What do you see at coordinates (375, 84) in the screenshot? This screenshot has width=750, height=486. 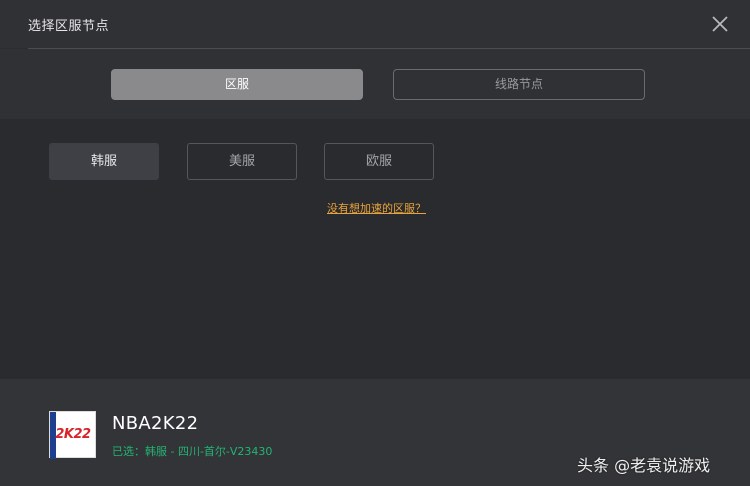 I see `tab-bar: 区服 线路节点` at bounding box center [375, 84].